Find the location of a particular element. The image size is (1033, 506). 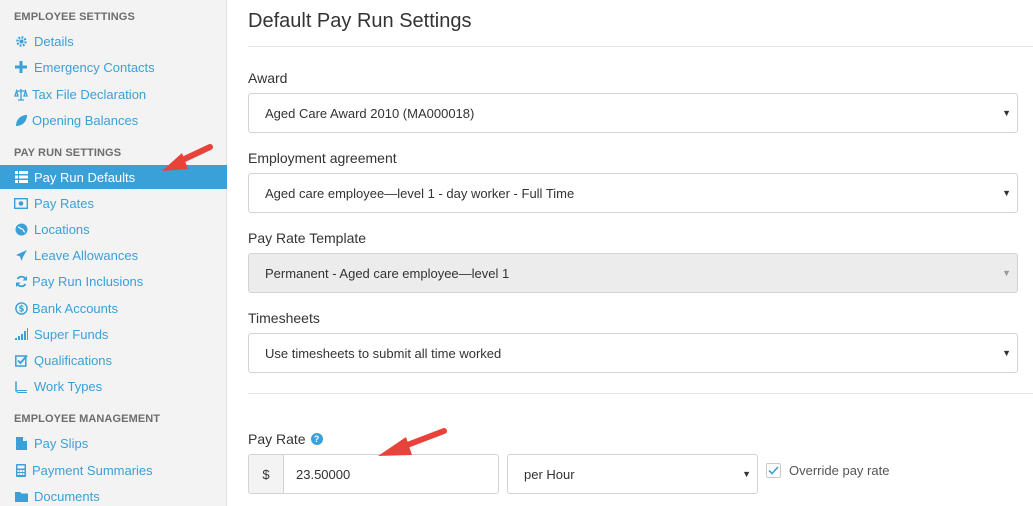

pay-rate-label-row: Pay Rate ? is located at coordinates (285, 439).